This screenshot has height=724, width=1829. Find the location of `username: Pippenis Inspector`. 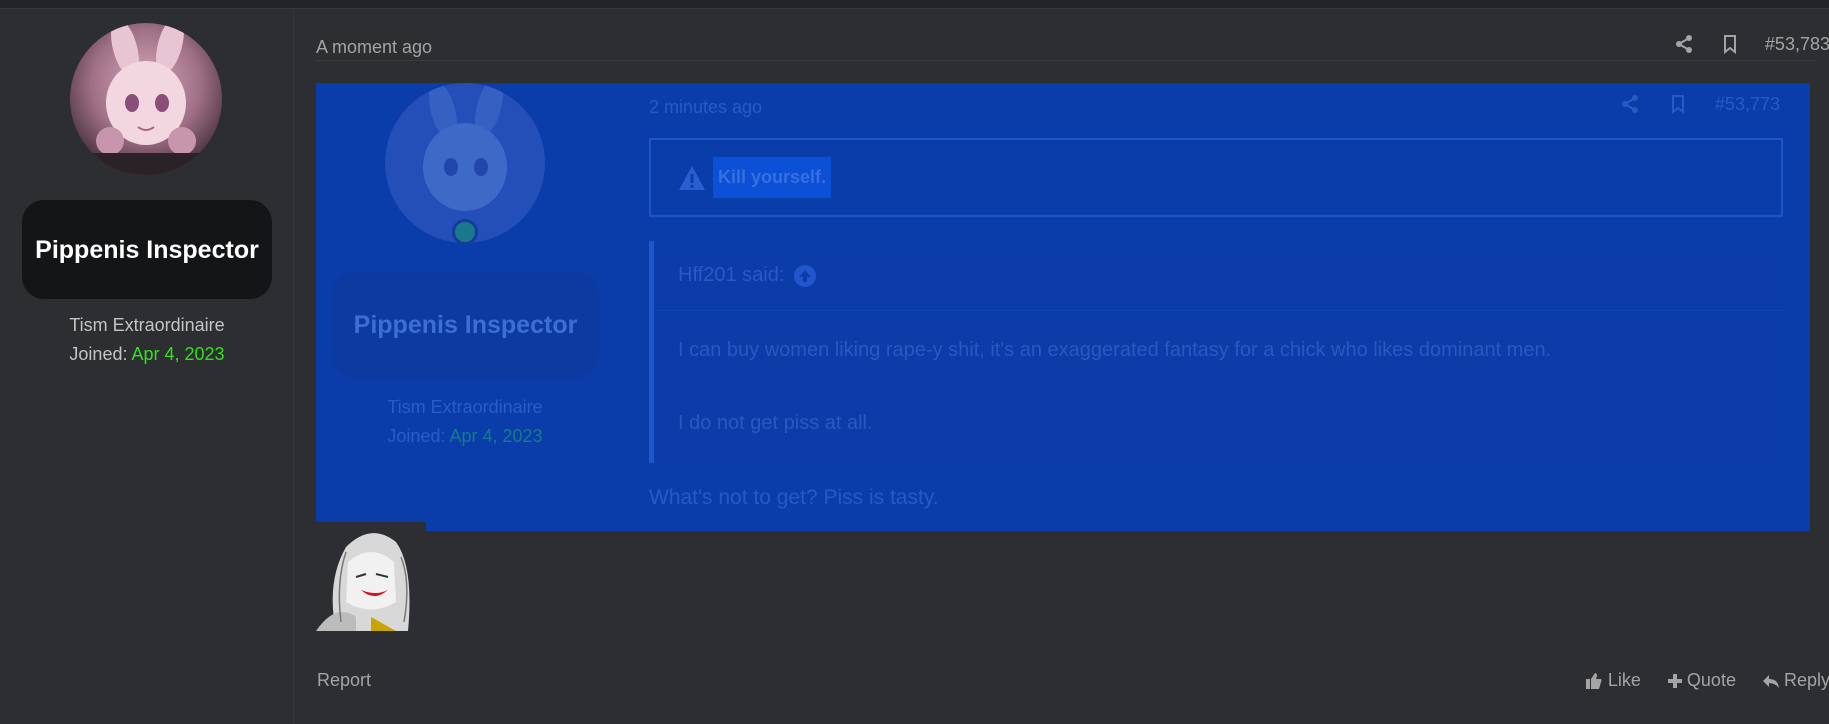

username: Pippenis Inspector is located at coordinates (147, 250).